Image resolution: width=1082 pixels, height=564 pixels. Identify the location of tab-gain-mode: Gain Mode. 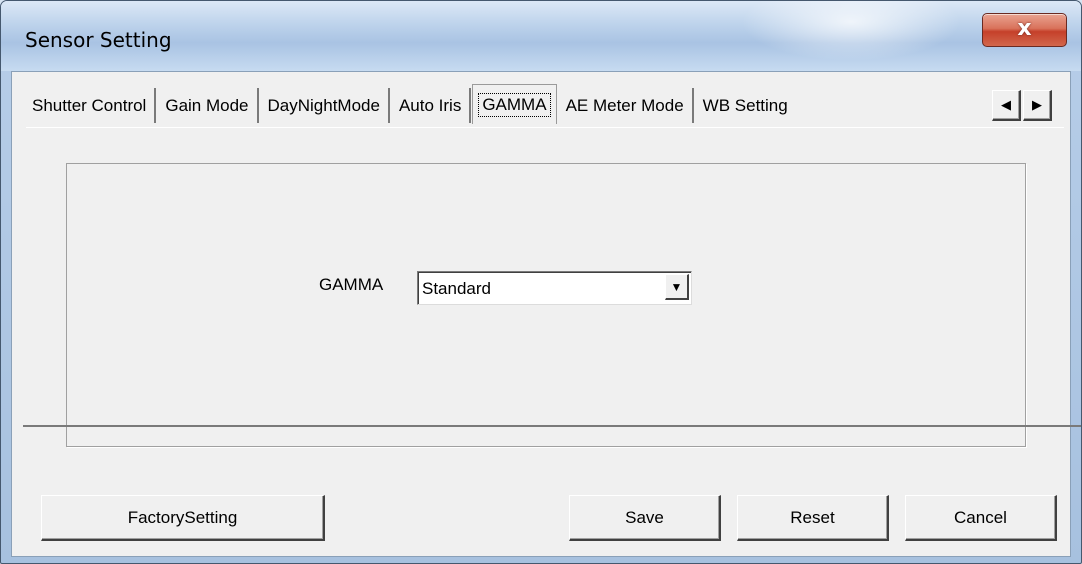
(208, 105).